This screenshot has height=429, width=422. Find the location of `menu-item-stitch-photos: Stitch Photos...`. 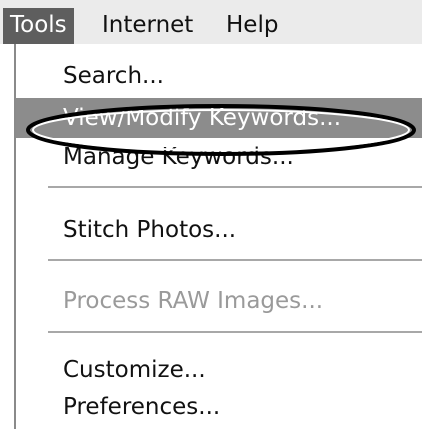

menu-item-stitch-photos: Stitch Photos... is located at coordinates (219, 230).